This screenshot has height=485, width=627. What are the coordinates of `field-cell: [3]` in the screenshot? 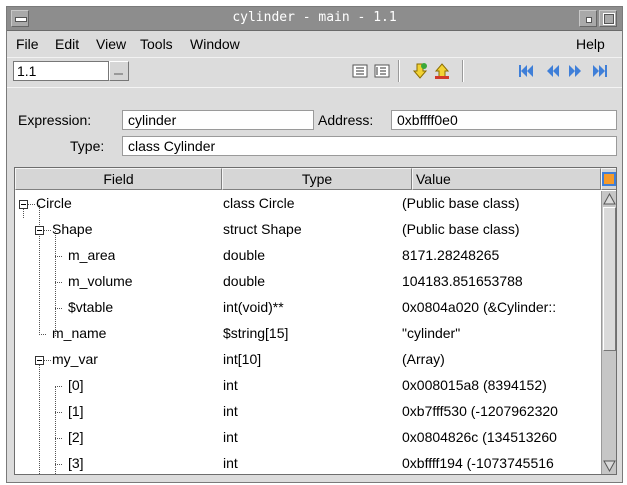 It's located at (76, 463).